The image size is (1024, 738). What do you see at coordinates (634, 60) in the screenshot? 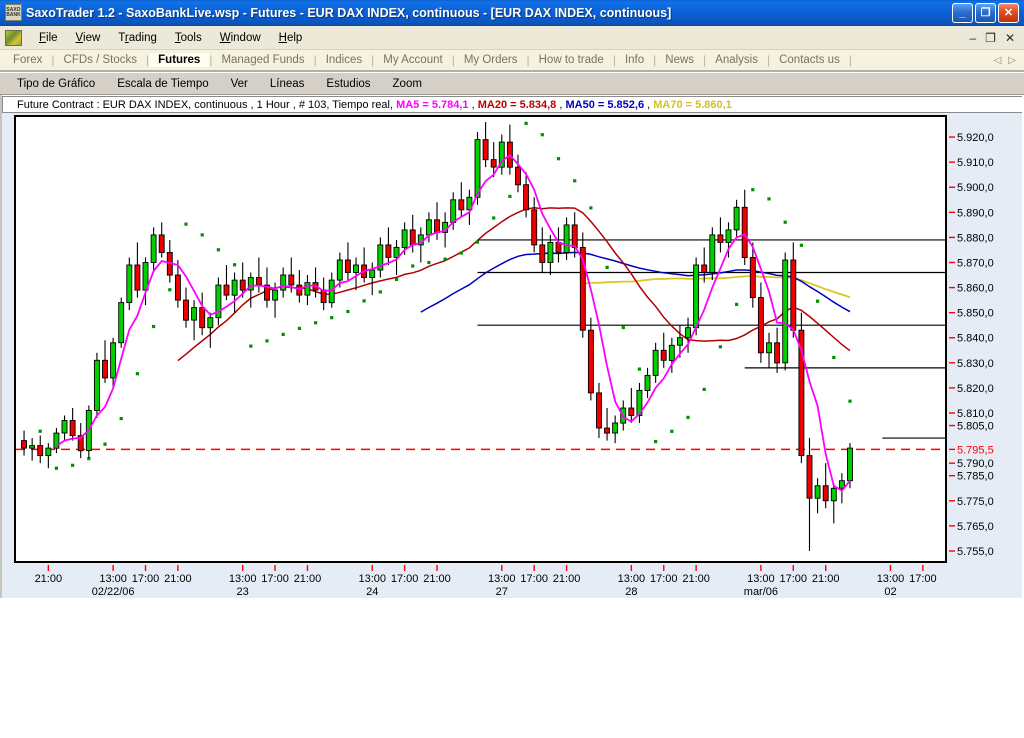
I see `nav-tab-info: Info` at bounding box center [634, 60].